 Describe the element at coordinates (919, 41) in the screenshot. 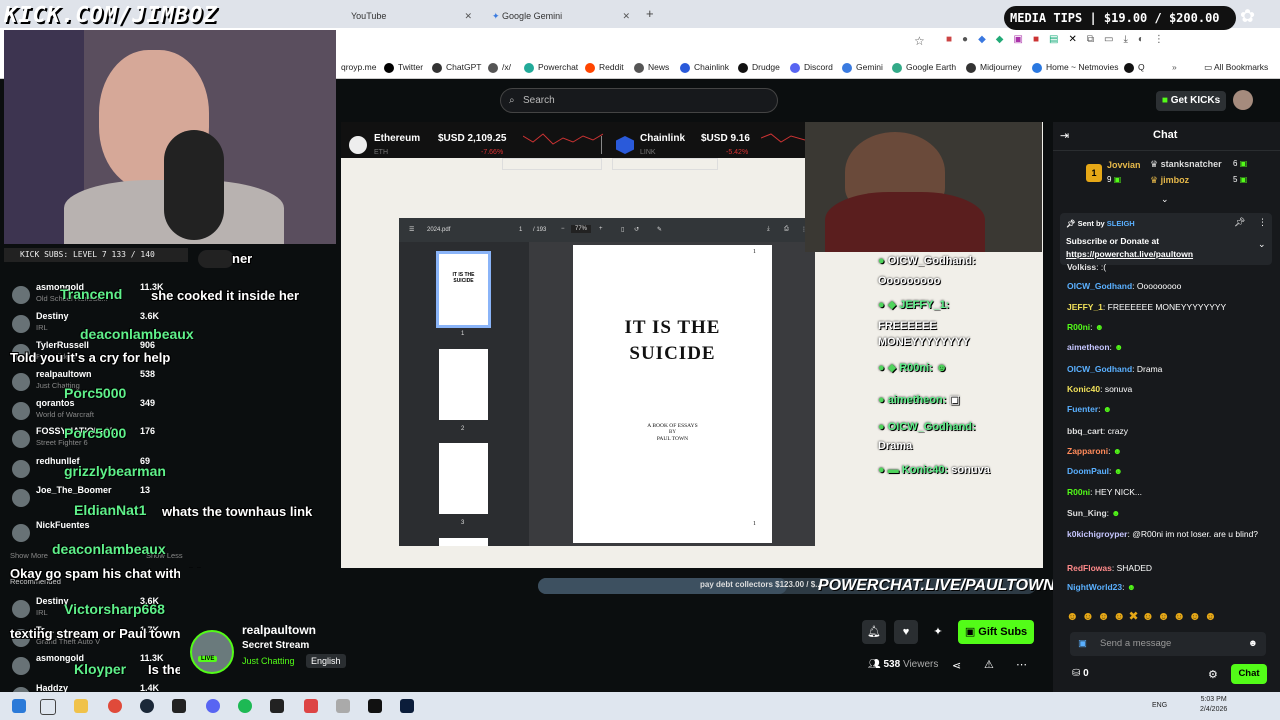

I see `star-icon: ☆` at that location.